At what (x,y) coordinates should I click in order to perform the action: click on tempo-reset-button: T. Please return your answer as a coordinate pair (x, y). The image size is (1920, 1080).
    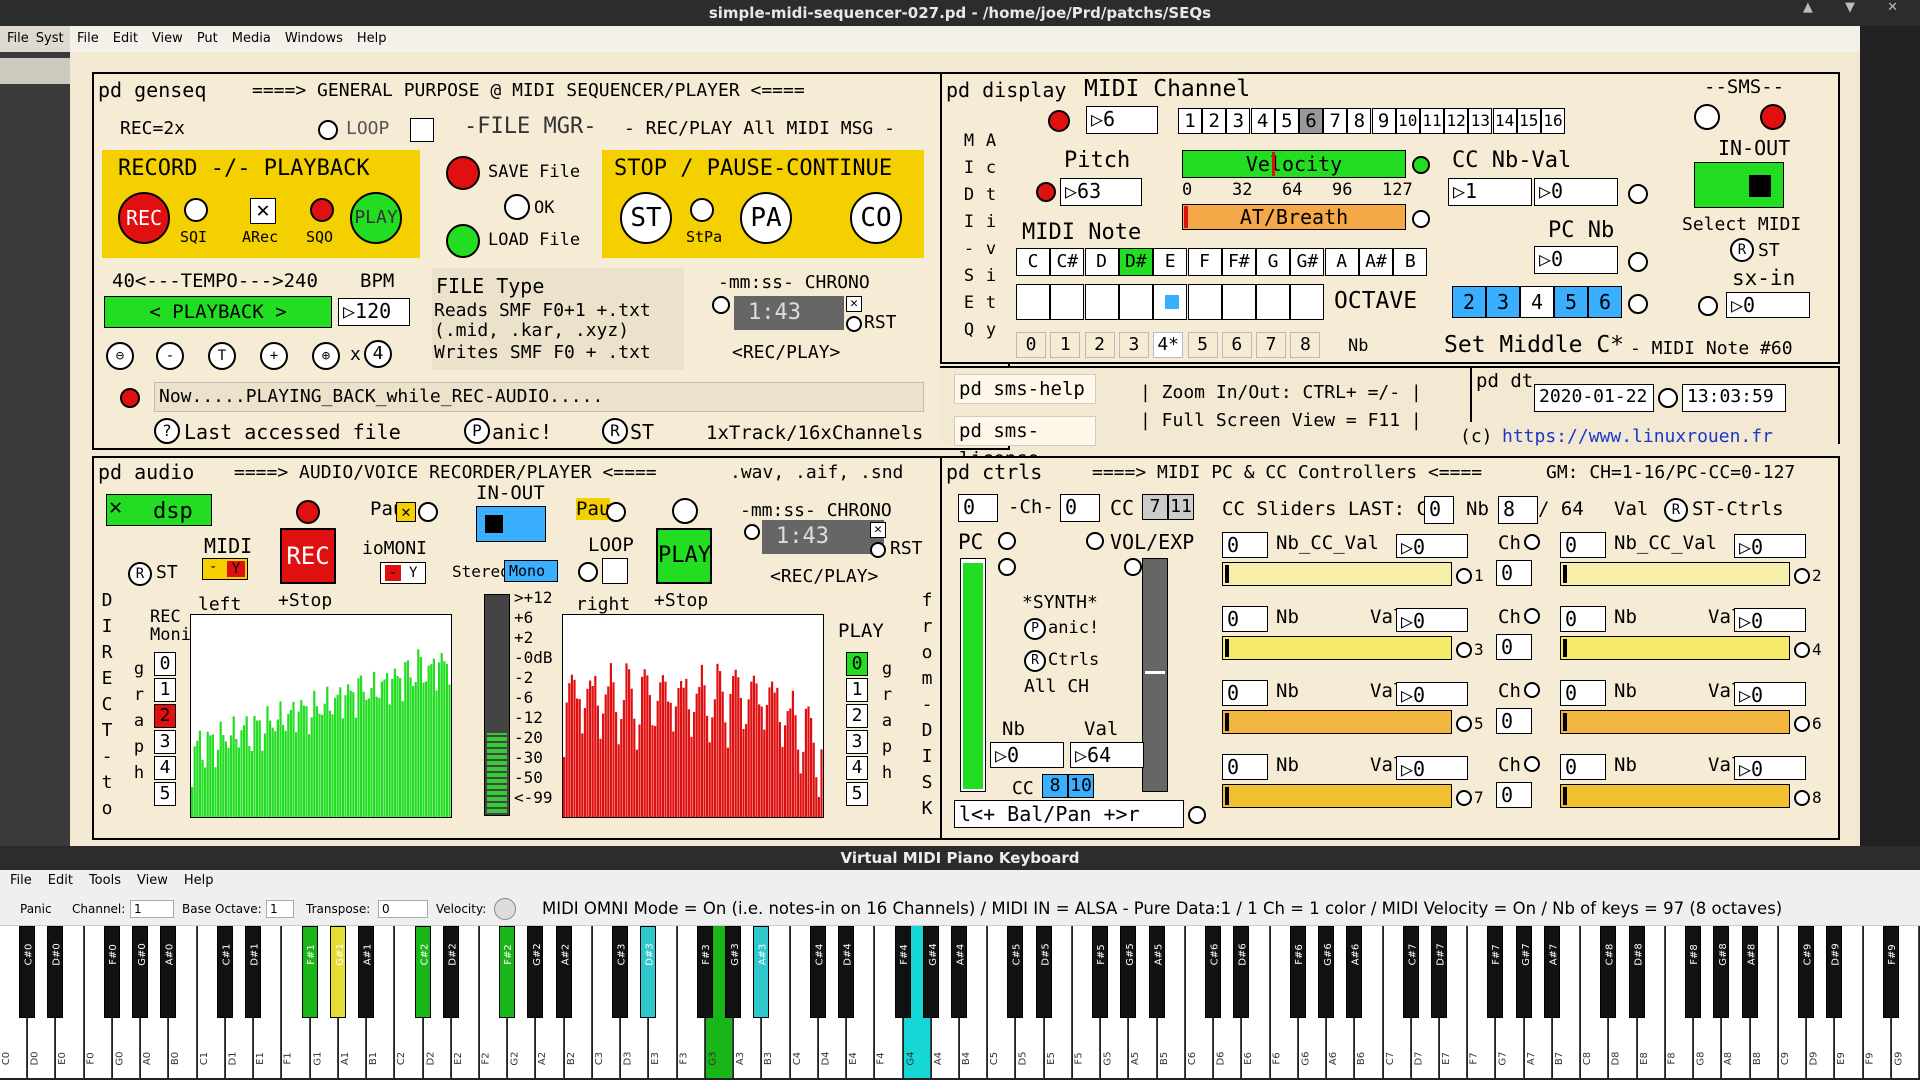
    Looking at the image, I should click on (222, 356).